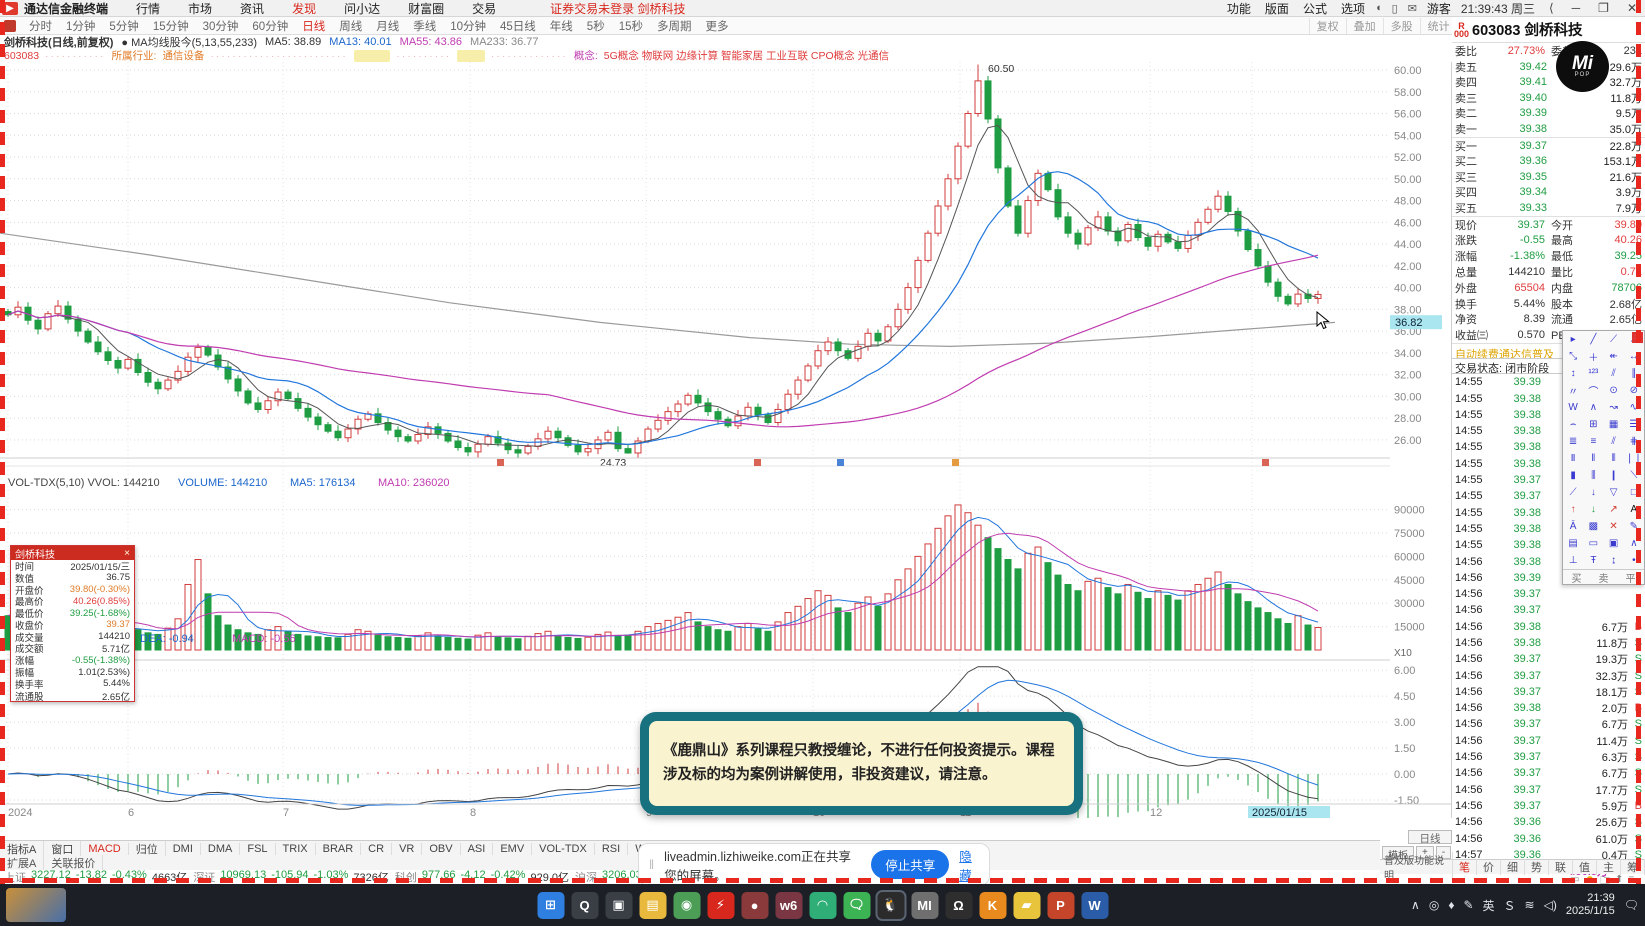  Describe the element at coordinates (1573, 526) in the screenshot. I see `draw-tool-44: Ā` at that location.